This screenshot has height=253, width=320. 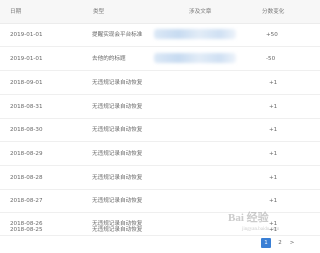 I want to click on row-type: 去他的的标题, so click(x=109, y=59).